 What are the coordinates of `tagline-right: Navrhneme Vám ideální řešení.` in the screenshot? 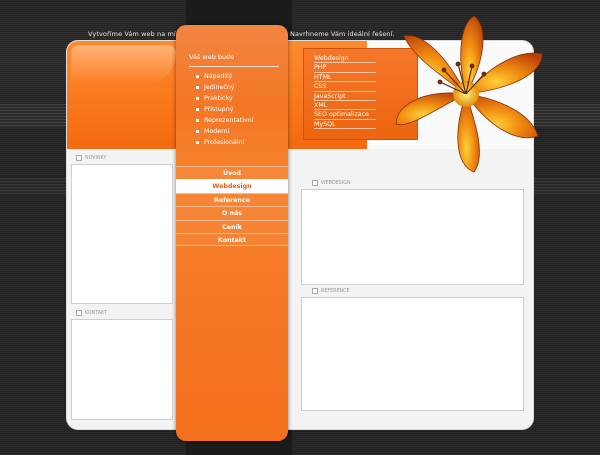 It's located at (342, 34).